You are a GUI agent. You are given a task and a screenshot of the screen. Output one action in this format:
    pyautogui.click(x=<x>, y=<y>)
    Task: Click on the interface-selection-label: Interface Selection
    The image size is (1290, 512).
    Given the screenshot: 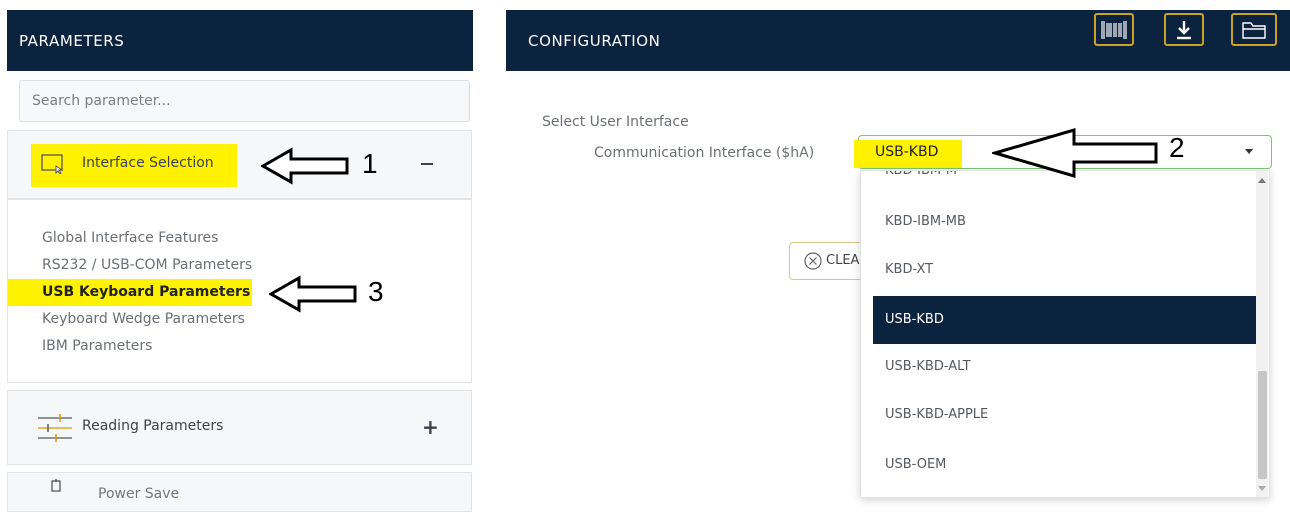 What is the action you would take?
    pyautogui.click(x=148, y=163)
    